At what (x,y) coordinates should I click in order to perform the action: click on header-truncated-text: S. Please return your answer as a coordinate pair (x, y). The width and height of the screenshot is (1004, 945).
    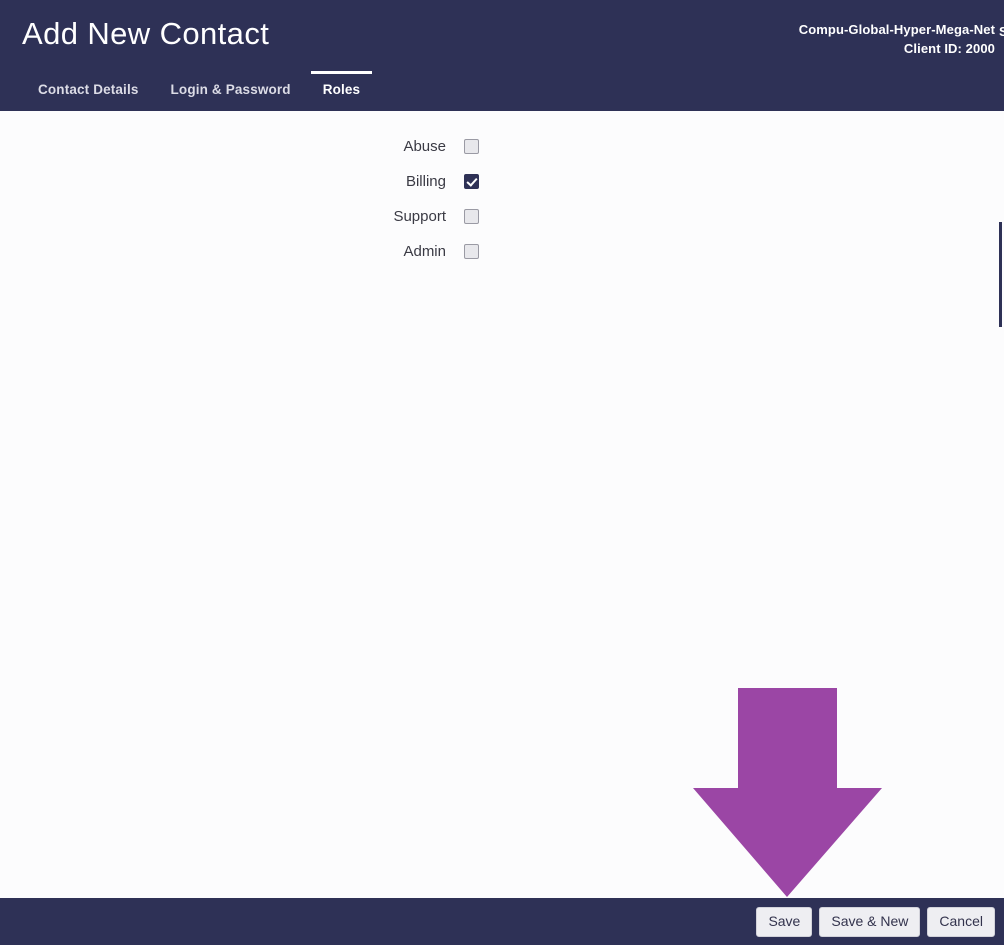
    Looking at the image, I should click on (1001, 31).